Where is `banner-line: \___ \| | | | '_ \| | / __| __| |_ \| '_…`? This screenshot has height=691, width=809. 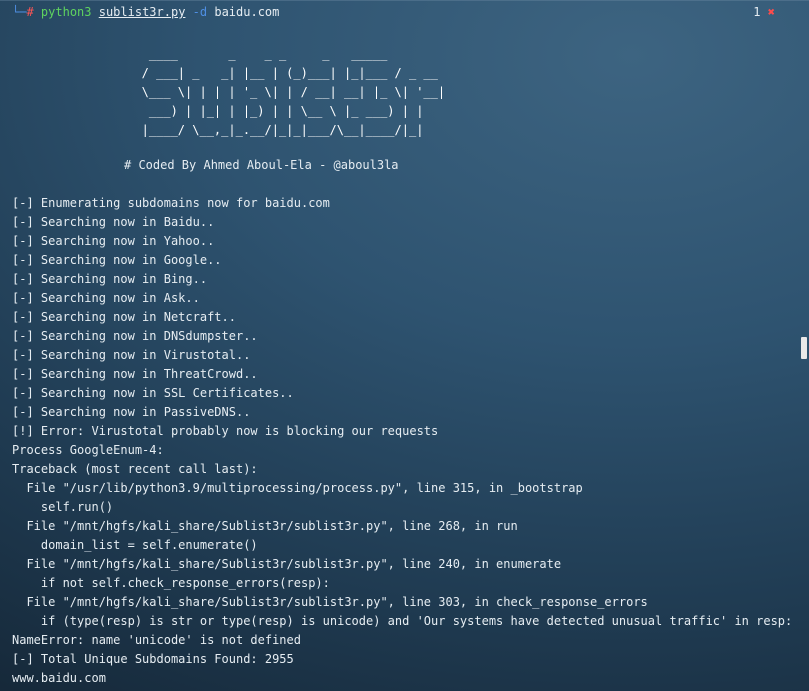 banner-line: \___ \| | | | '_ \| | / __| __| |_ \| '_… is located at coordinates (283, 92).